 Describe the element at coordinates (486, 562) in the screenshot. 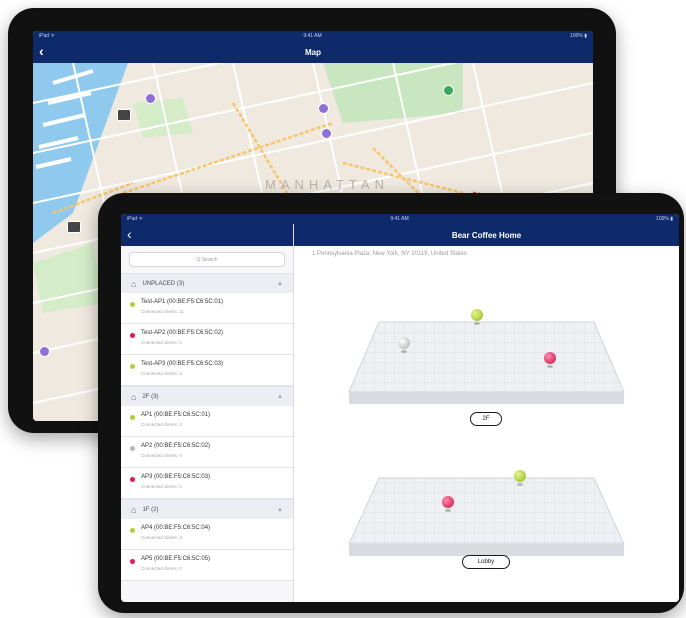

I see `floor-label-lobby: Lobby` at that location.